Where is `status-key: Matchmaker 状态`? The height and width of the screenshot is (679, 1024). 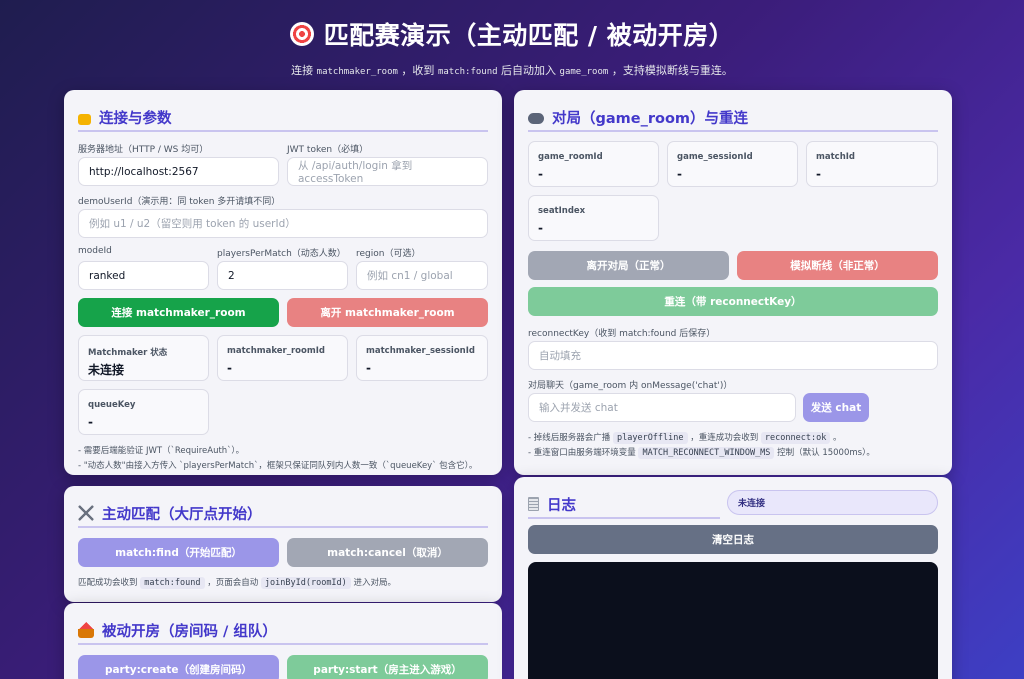
status-key: Matchmaker 状态 is located at coordinates (128, 353).